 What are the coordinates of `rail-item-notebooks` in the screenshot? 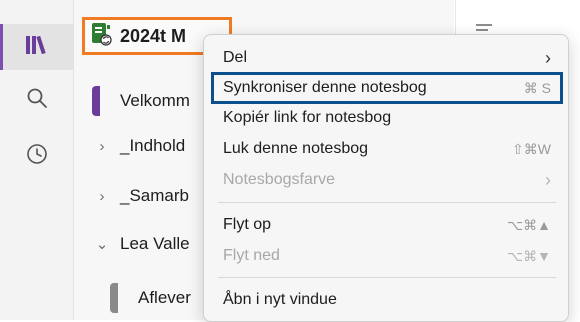 It's located at (36, 47).